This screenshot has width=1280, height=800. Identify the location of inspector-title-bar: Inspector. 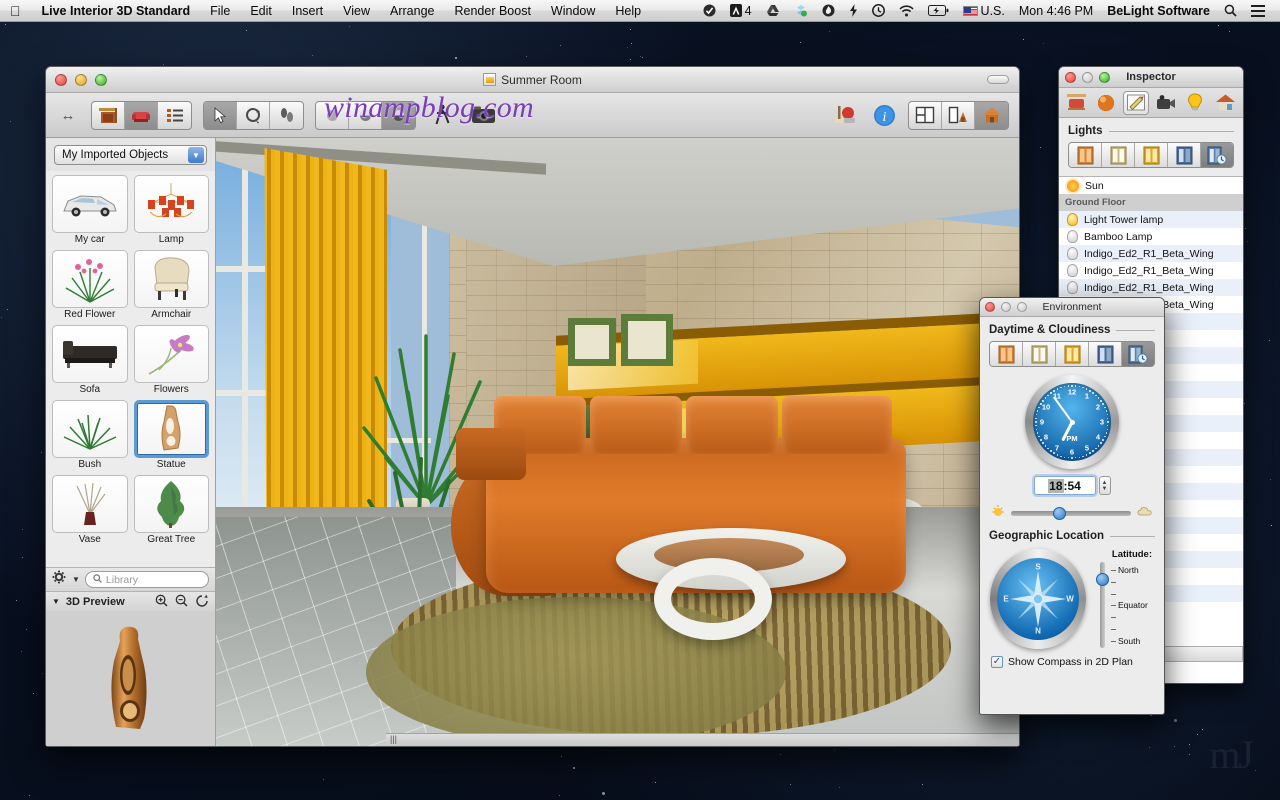
(1151, 77).